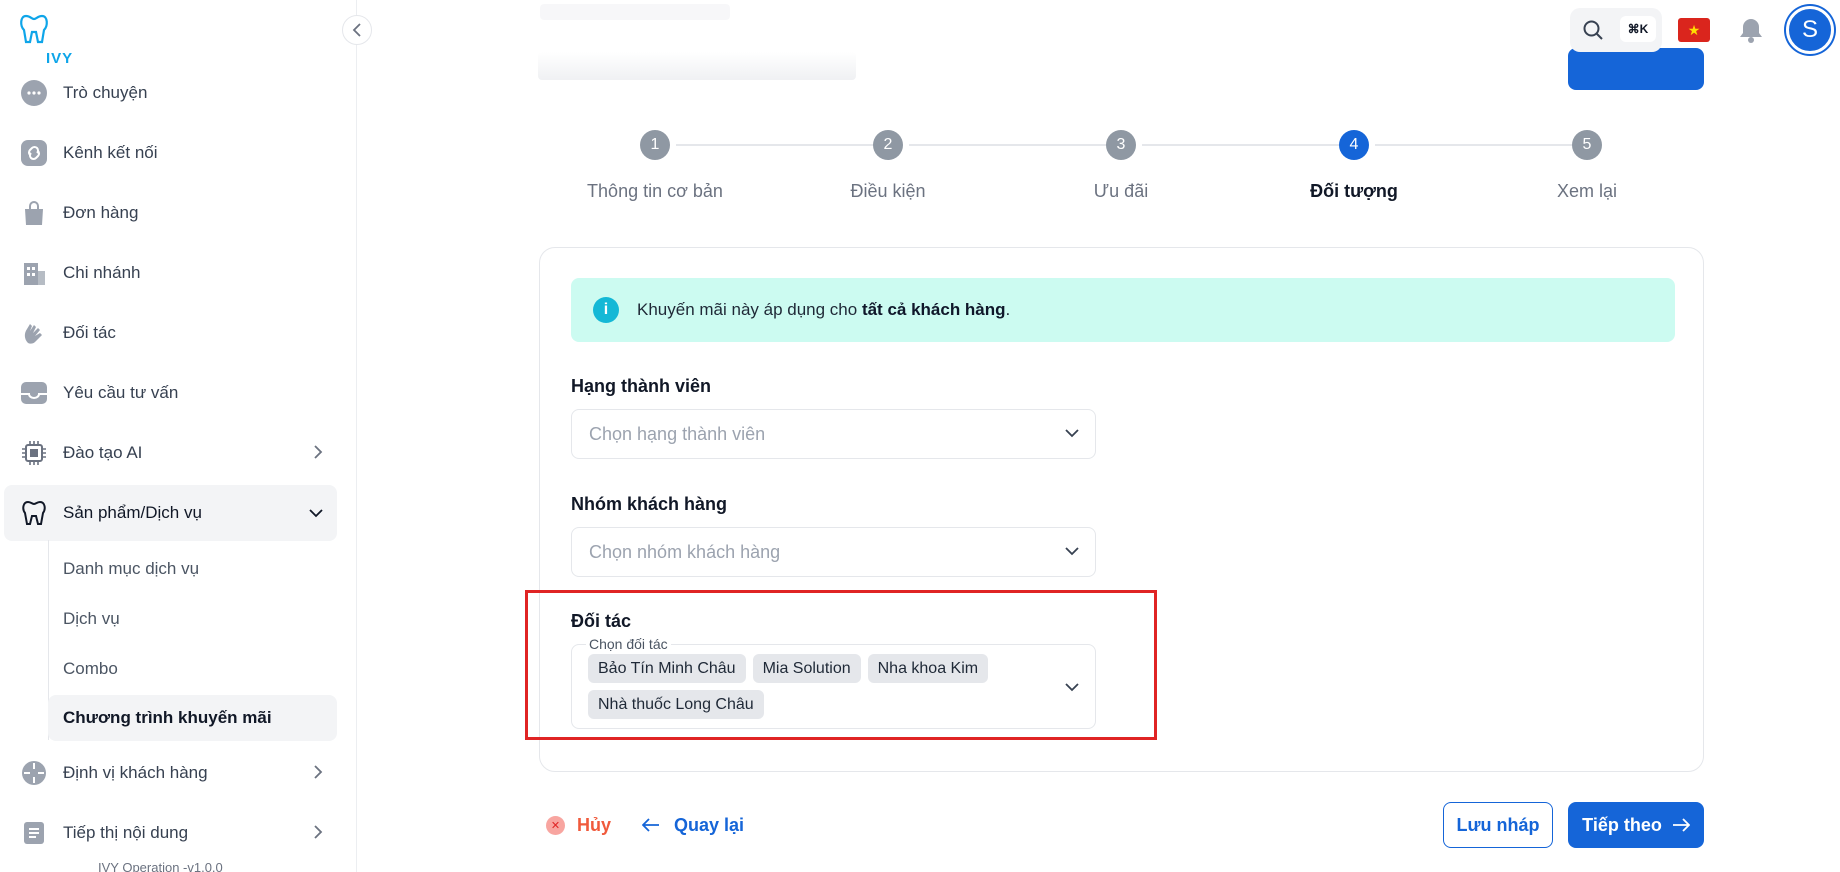  What do you see at coordinates (685, 551) in the screenshot?
I see `customer-group-placeholder: Chọn nhóm khách hàng` at bounding box center [685, 551].